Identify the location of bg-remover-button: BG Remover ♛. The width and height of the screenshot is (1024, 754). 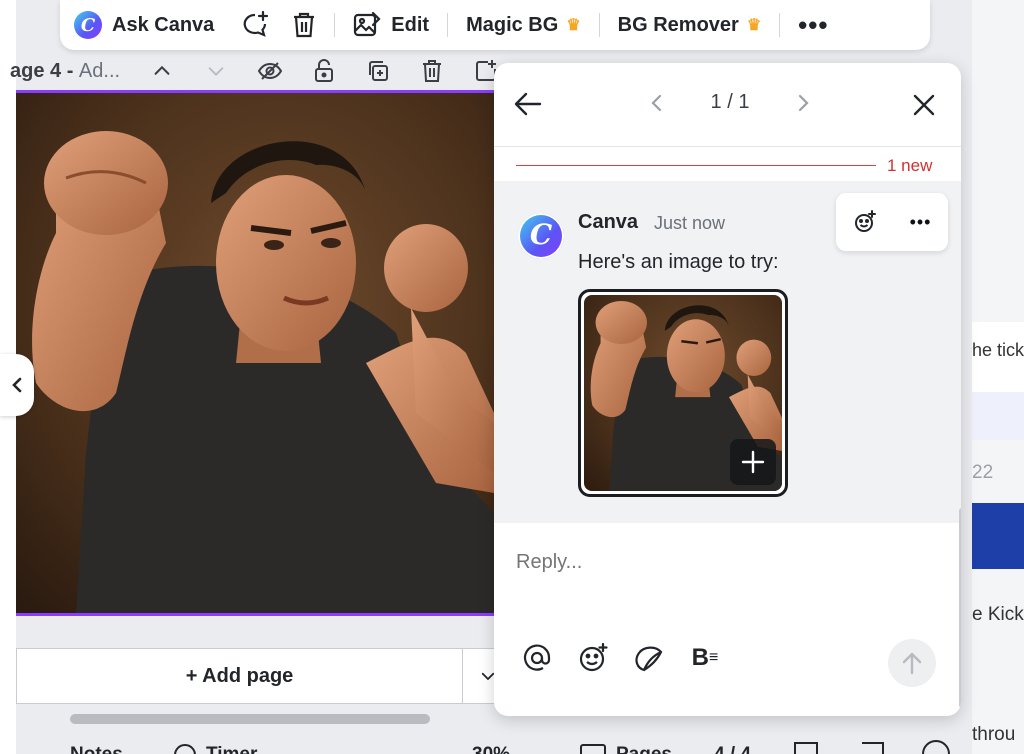
(690, 25).